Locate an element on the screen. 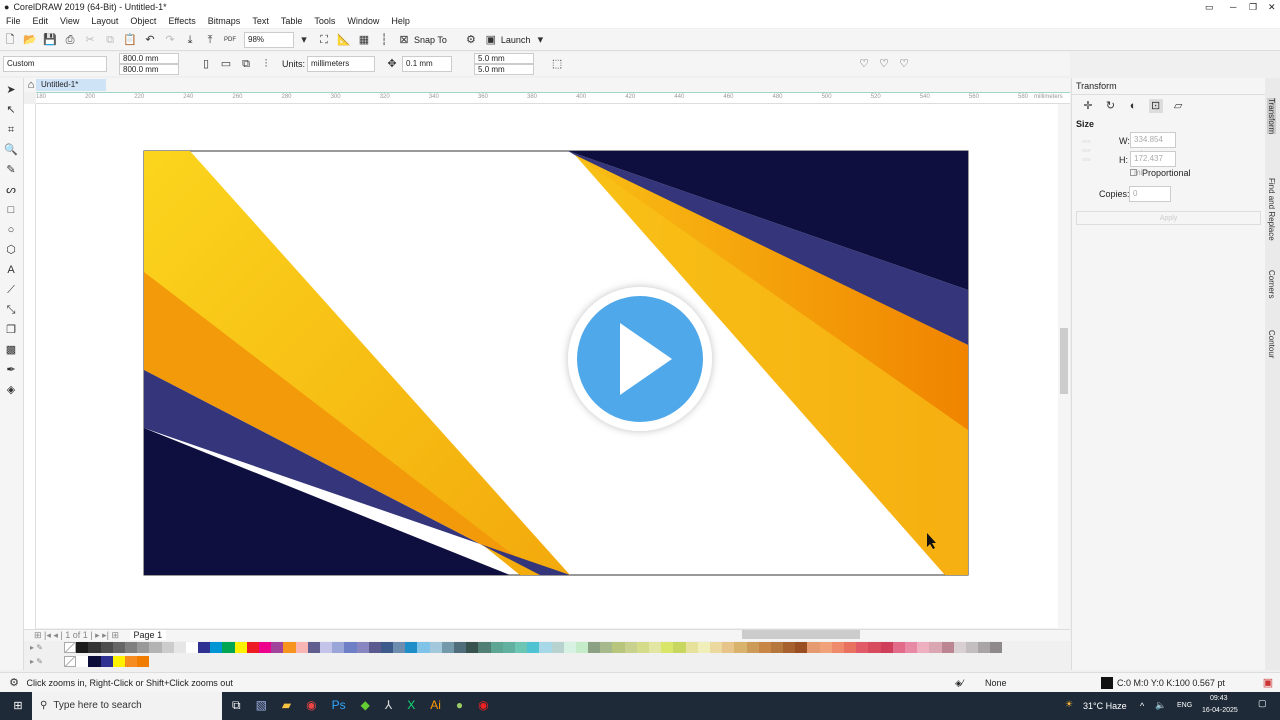 Image resolution: width=1280 pixels, height=720 pixels. new-document-icon: 🗋 is located at coordinates (10, 40).